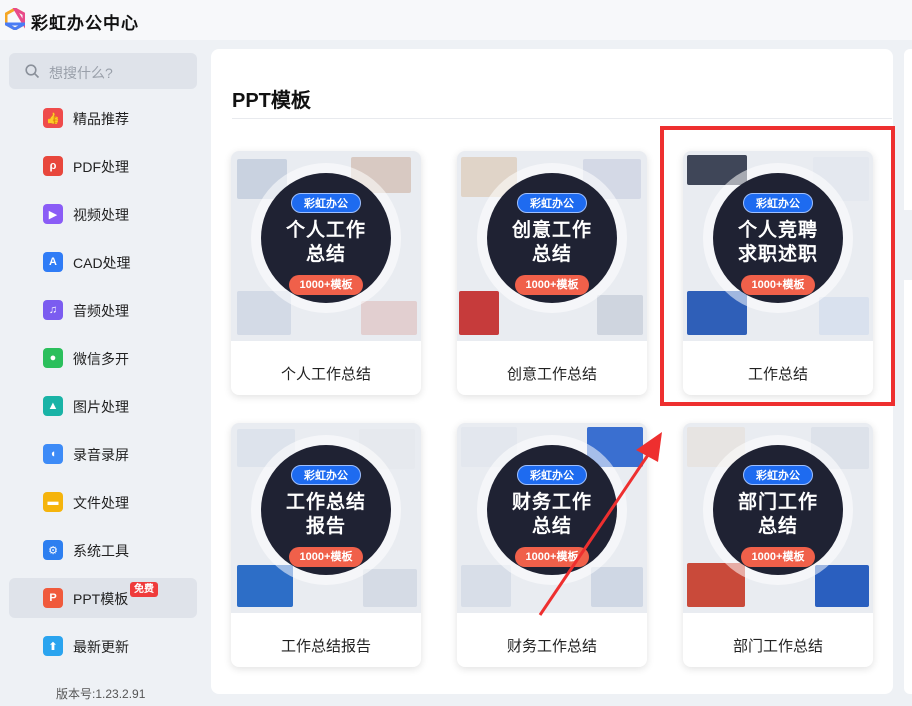 This screenshot has height=706, width=912. What do you see at coordinates (53, 502) in the screenshot?
I see `folder-icon: ▬` at bounding box center [53, 502].